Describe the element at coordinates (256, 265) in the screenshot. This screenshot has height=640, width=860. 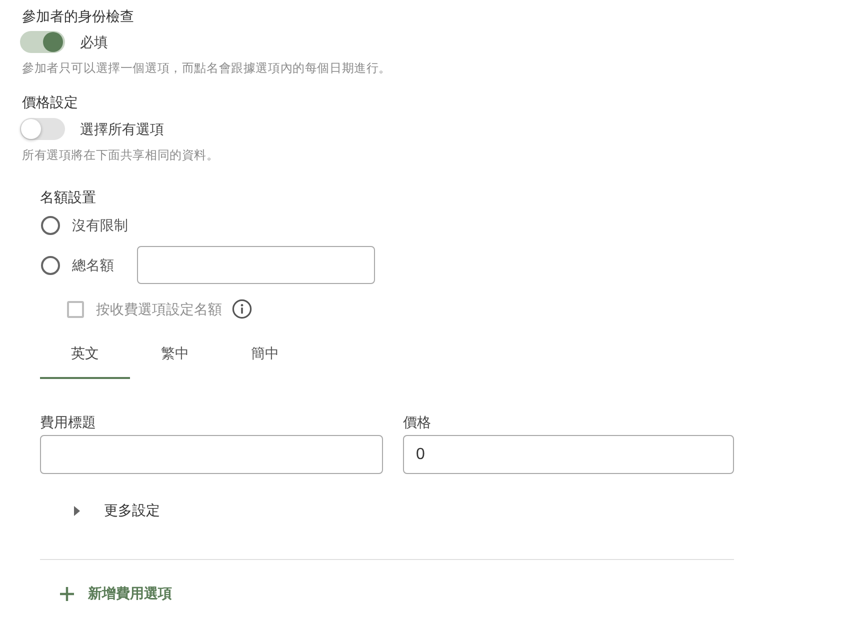
I see `quota-input` at that location.